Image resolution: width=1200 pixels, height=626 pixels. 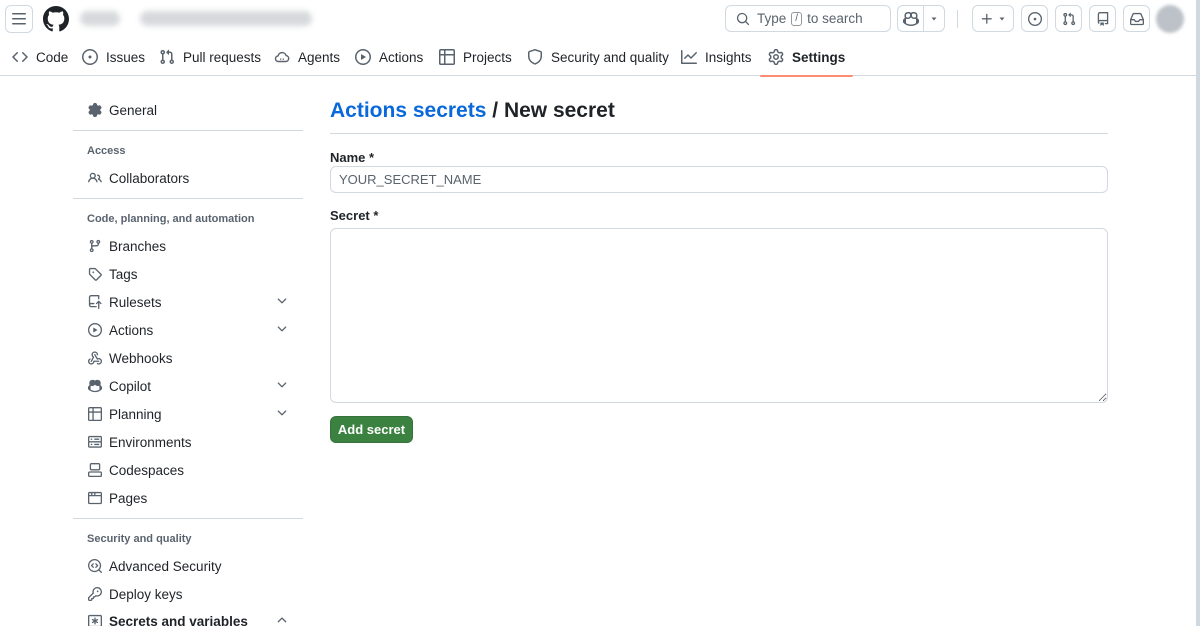 What do you see at coordinates (188, 358) in the screenshot?
I see `sidebar-item-webhooks: Webhooks` at bounding box center [188, 358].